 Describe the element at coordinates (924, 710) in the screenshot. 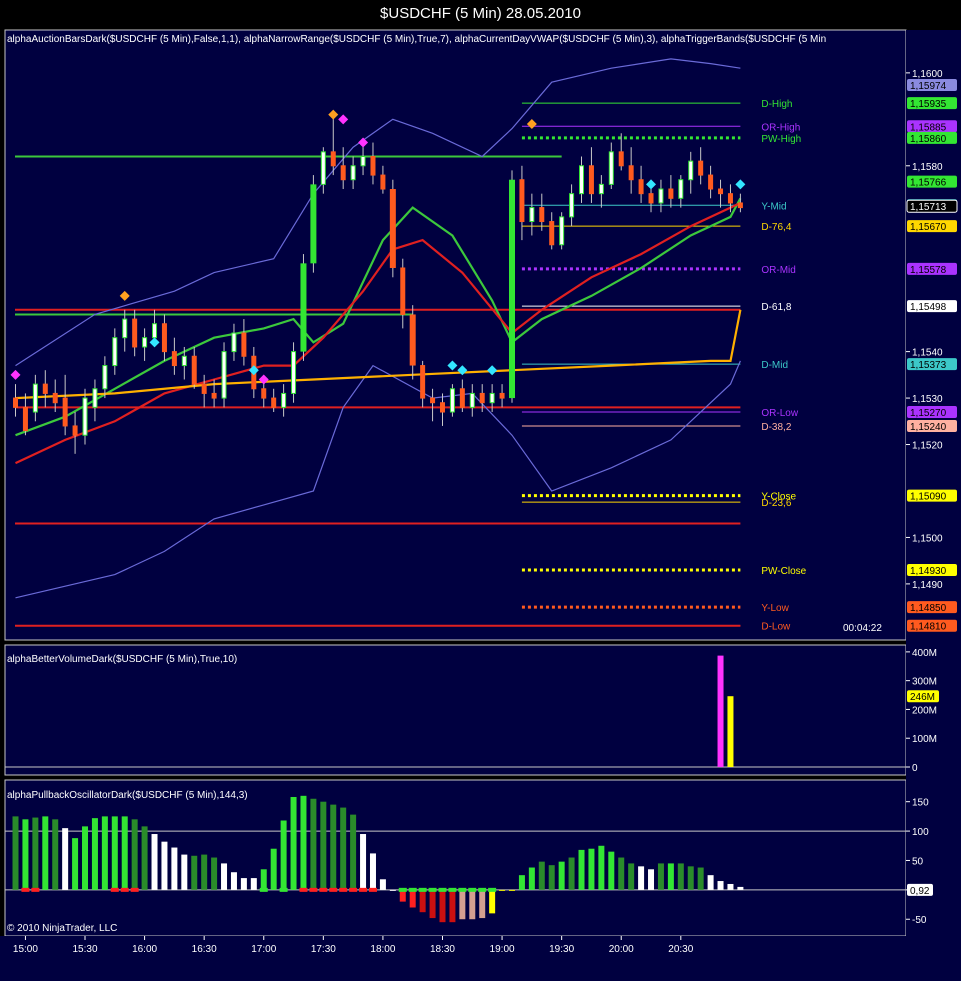

I see `volume-tick-label: 200M` at that location.